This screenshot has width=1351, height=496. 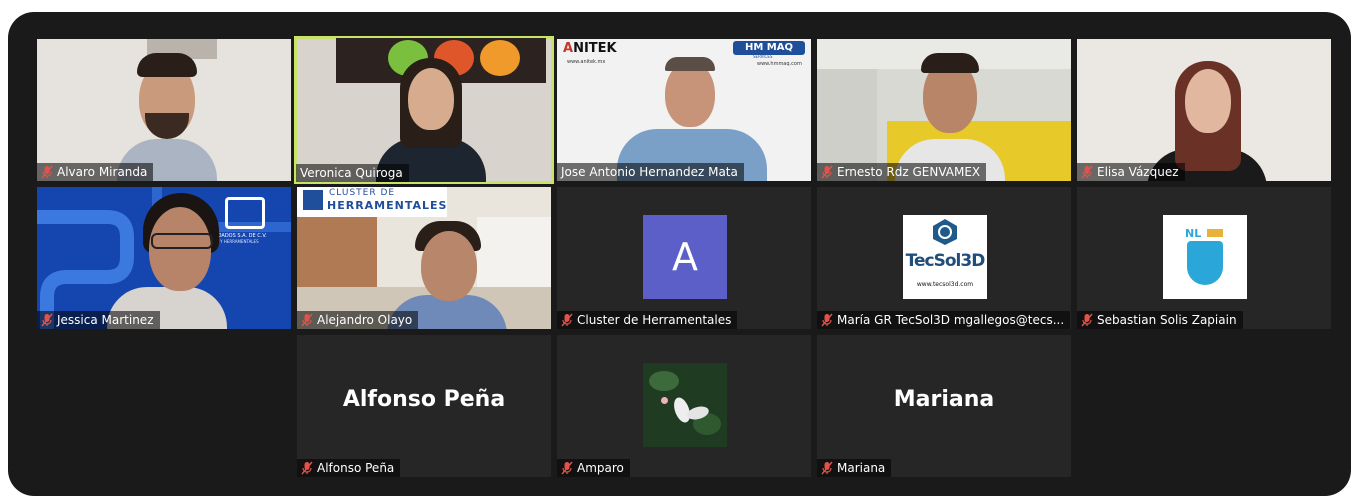 I want to click on participant-name: Jose Antonio Hernandez Mata, so click(x=649, y=172).